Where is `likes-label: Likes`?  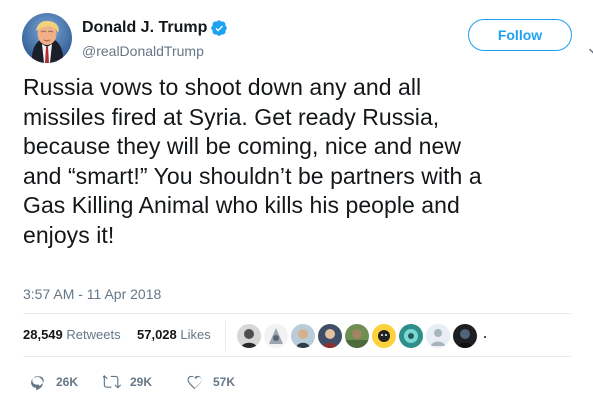
likes-label: Likes is located at coordinates (195, 334).